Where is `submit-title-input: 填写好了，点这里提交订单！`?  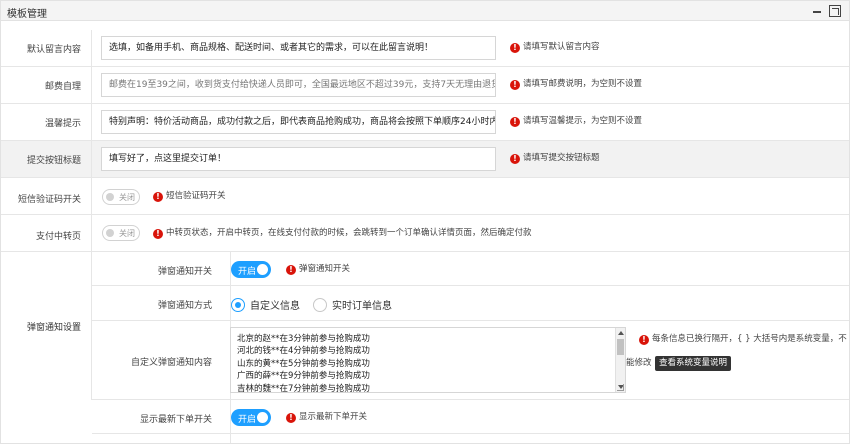
submit-title-input: 填写好了，点这里提交订单！ is located at coordinates (298, 159).